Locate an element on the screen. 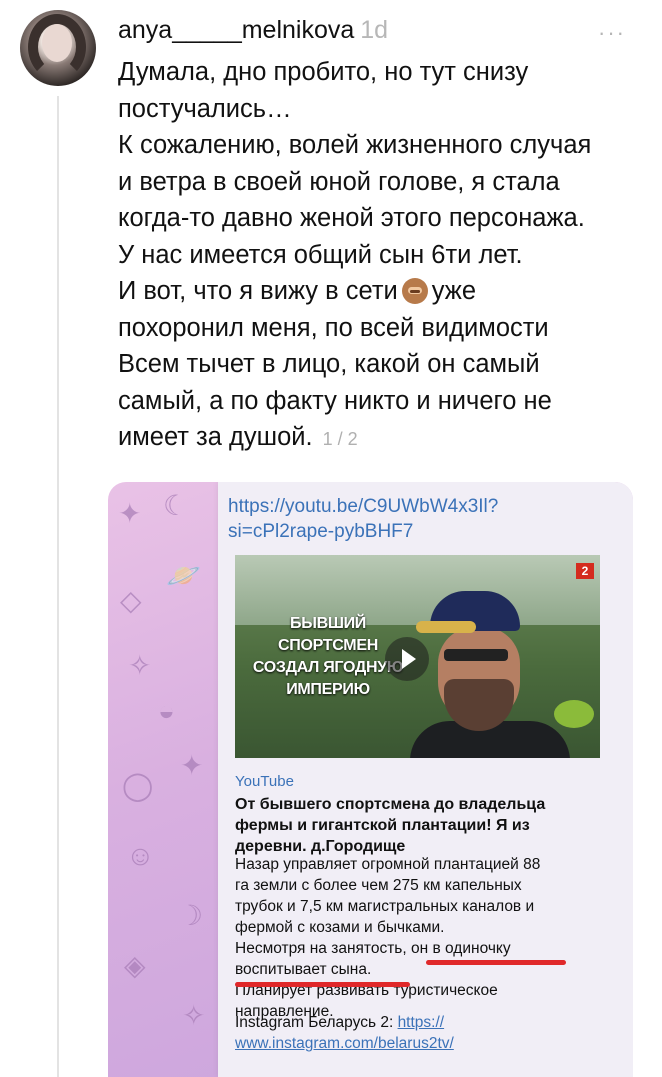 The width and height of the screenshot is (662, 1077). post-header: anya_____melnikova 1d is located at coordinates (253, 30).